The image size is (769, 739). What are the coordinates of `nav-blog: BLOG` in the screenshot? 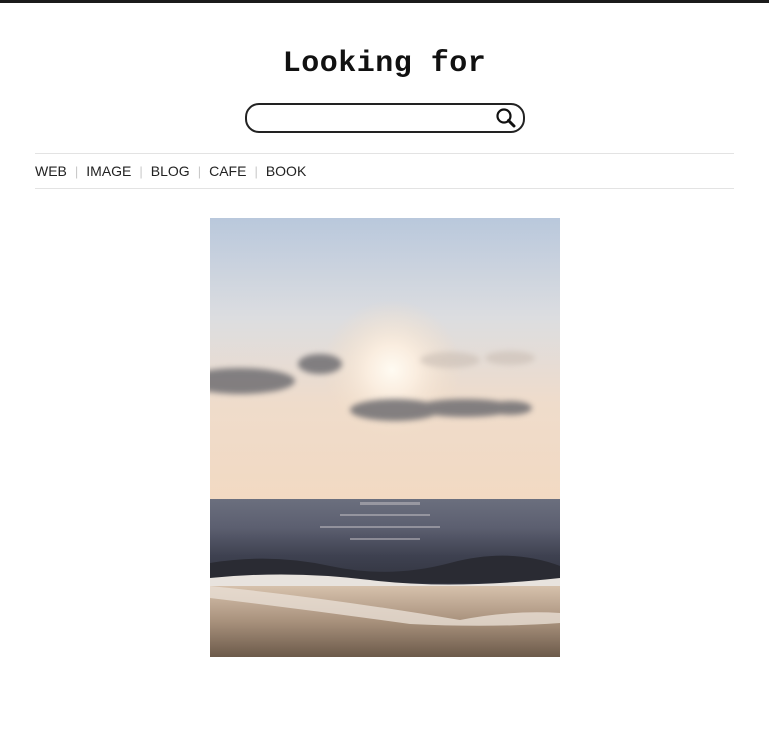 It's located at (170, 171).